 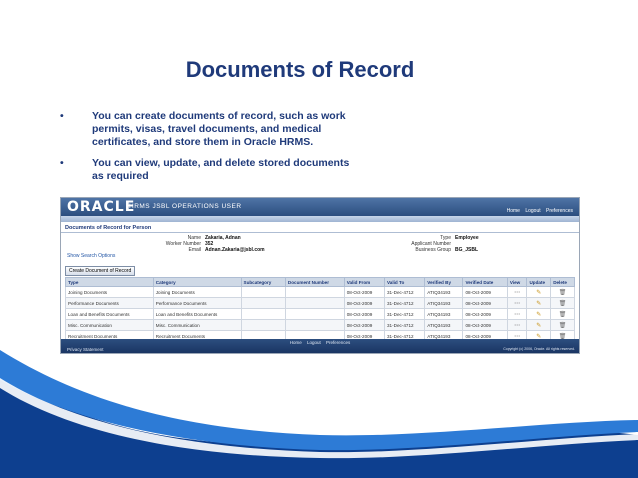 What do you see at coordinates (235, 250) in the screenshot?
I see `email-value: Adnan.Zakaria@jsbl.com` at bounding box center [235, 250].